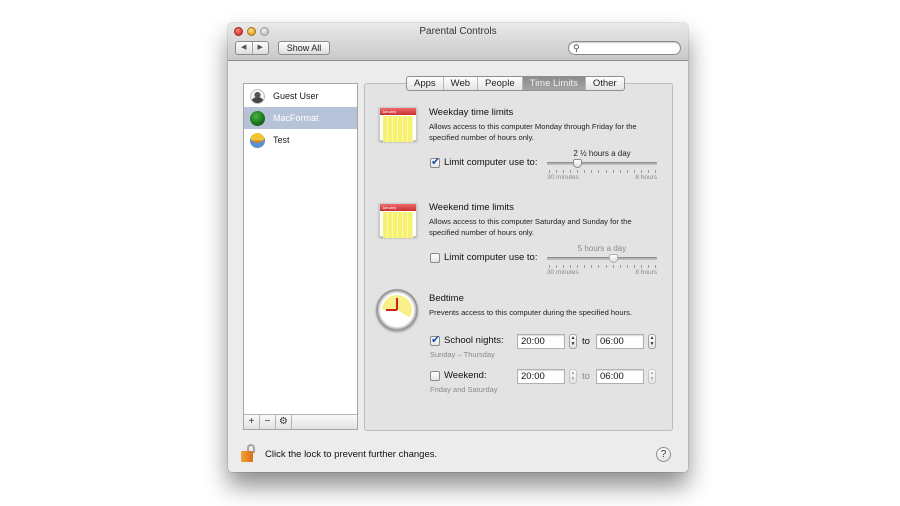 The width and height of the screenshot is (900, 506). I want to click on clock-icon, so click(397, 310).